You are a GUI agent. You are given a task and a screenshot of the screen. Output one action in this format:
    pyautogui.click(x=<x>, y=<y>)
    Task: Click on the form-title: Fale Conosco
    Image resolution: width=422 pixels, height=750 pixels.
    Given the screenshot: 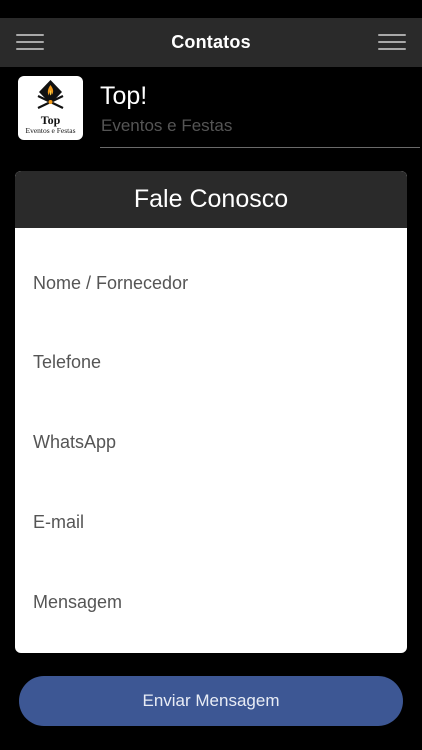 What is the action you would take?
    pyautogui.click(x=211, y=199)
    